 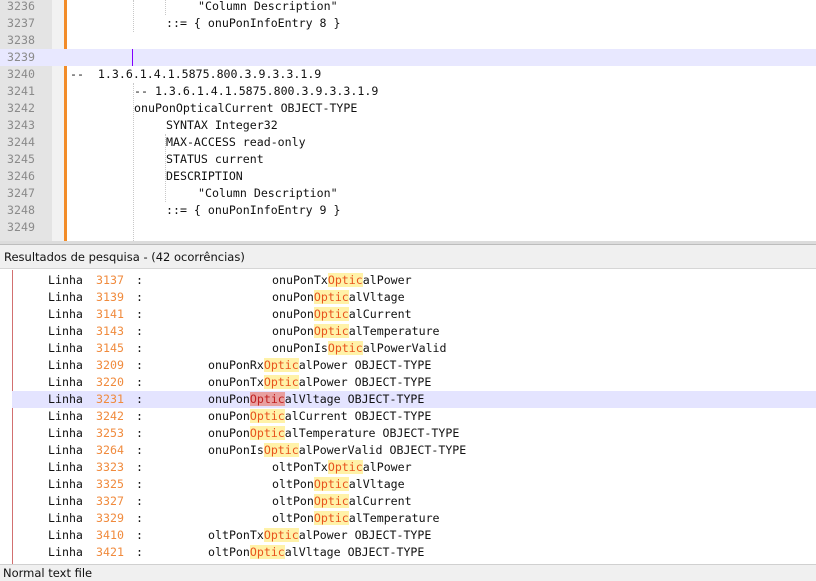 I want to click on line-number: 3246, so click(x=21, y=176).